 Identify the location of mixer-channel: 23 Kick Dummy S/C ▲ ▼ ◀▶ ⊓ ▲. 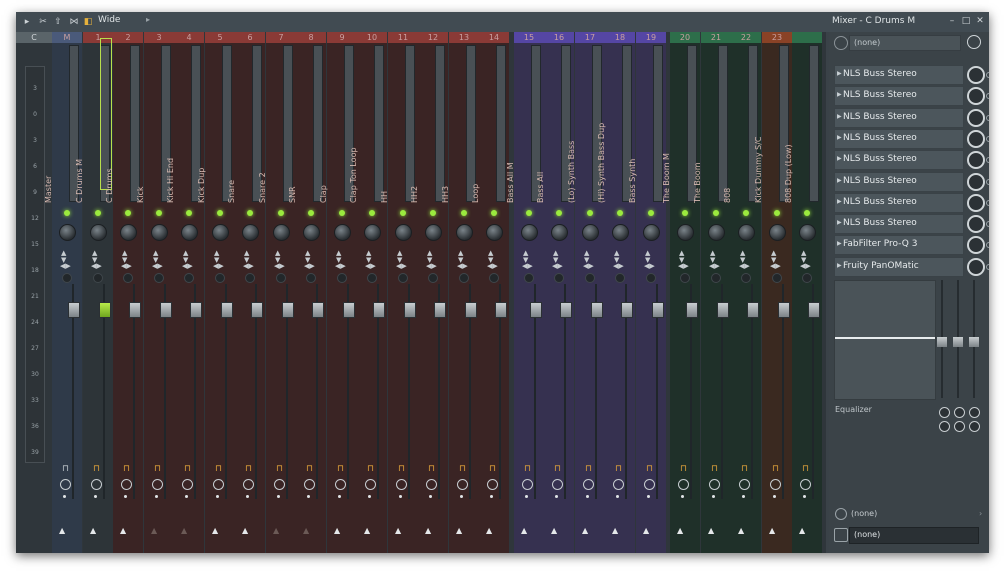
(773, 292).